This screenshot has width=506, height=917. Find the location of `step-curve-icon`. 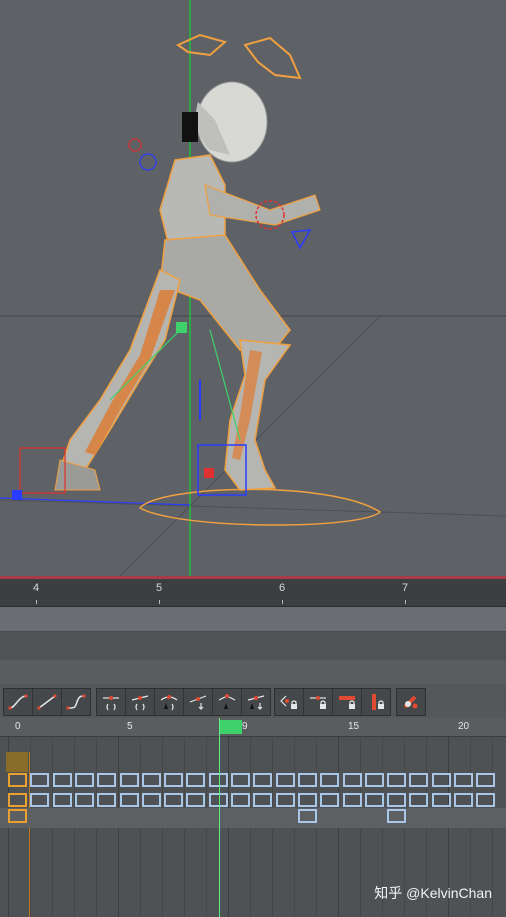

step-curve-icon is located at coordinates (76, 702).